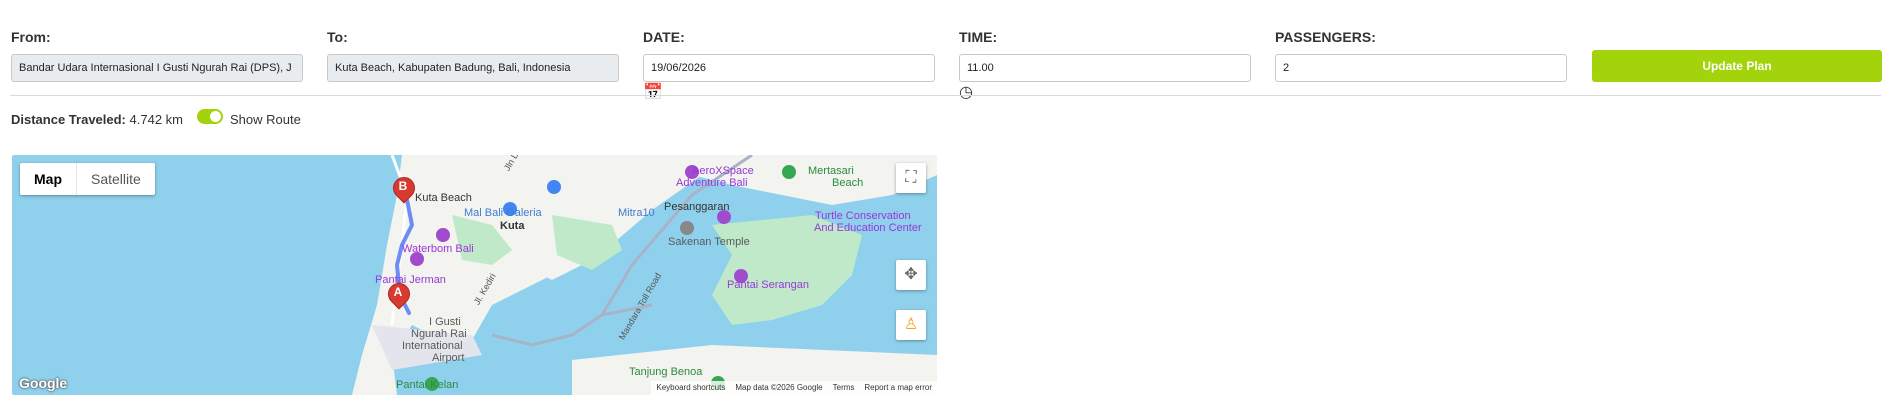 The image size is (1887, 407). I want to click on date-field-group: DATE: 19/06/2026 📅, so click(789, 65).